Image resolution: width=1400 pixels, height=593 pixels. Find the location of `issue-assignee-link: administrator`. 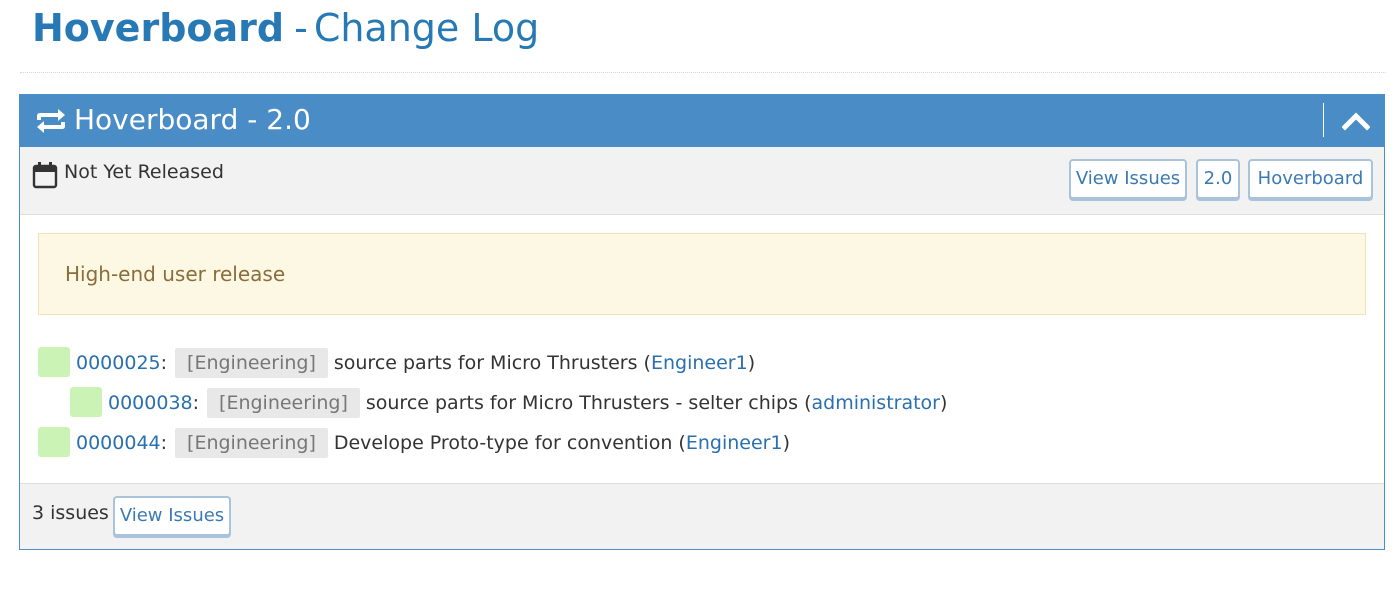

issue-assignee-link: administrator is located at coordinates (875, 403).